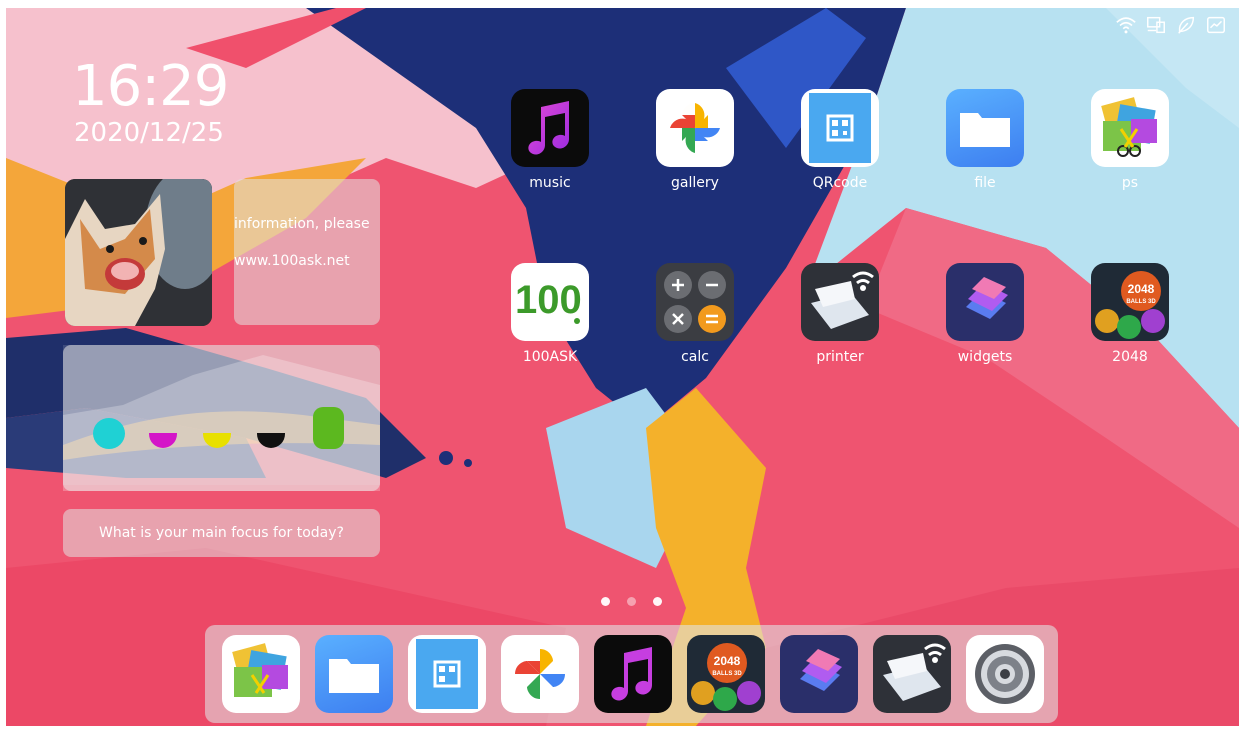  Describe the element at coordinates (985, 183) in the screenshot. I see `app-label: file` at that location.